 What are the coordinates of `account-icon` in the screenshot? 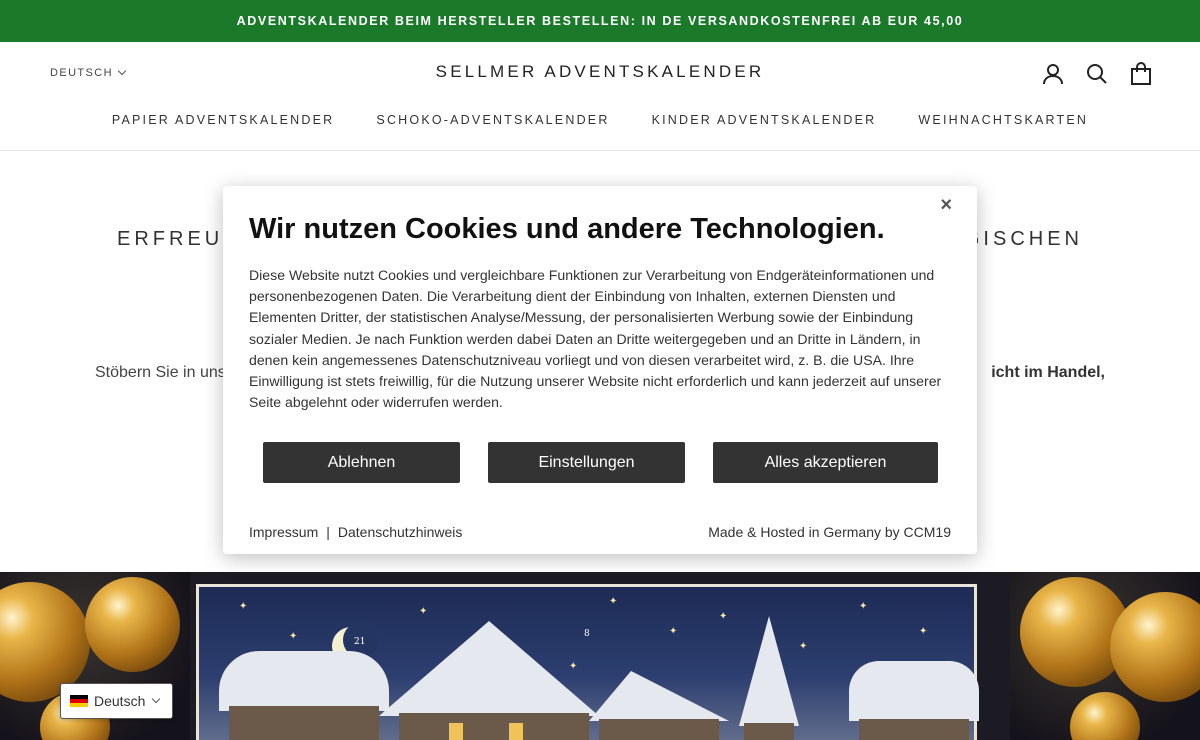 It's located at (1053, 74).